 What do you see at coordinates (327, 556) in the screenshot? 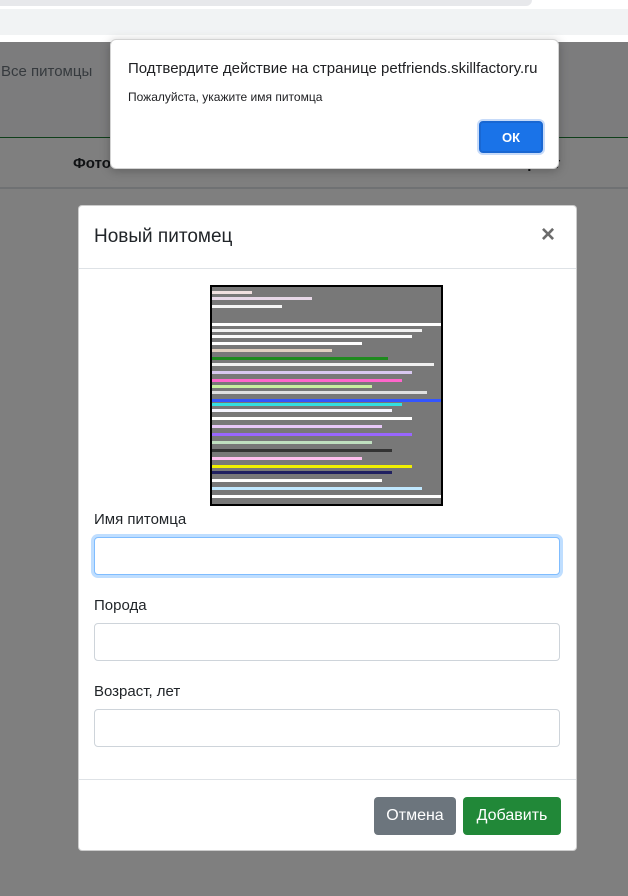
I see `pet-name-input` at bounding box center [327, 556].